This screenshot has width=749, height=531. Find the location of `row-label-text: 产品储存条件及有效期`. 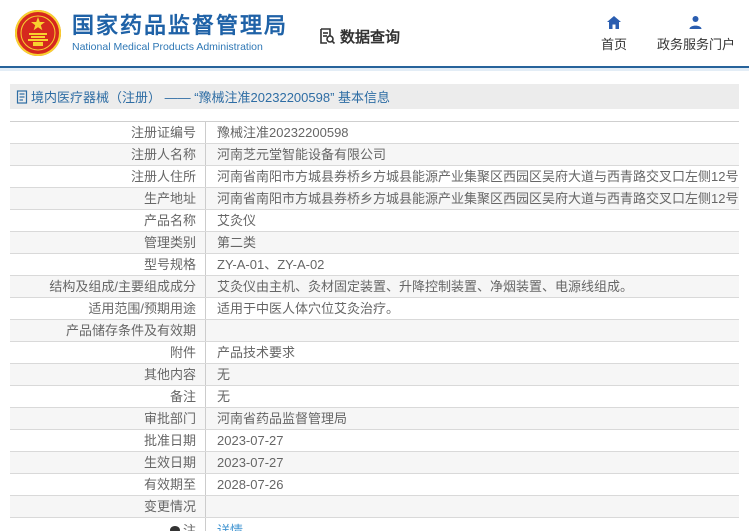

row-label-text: 产品储存条件及有效期 is located at coordinates (130, 330).